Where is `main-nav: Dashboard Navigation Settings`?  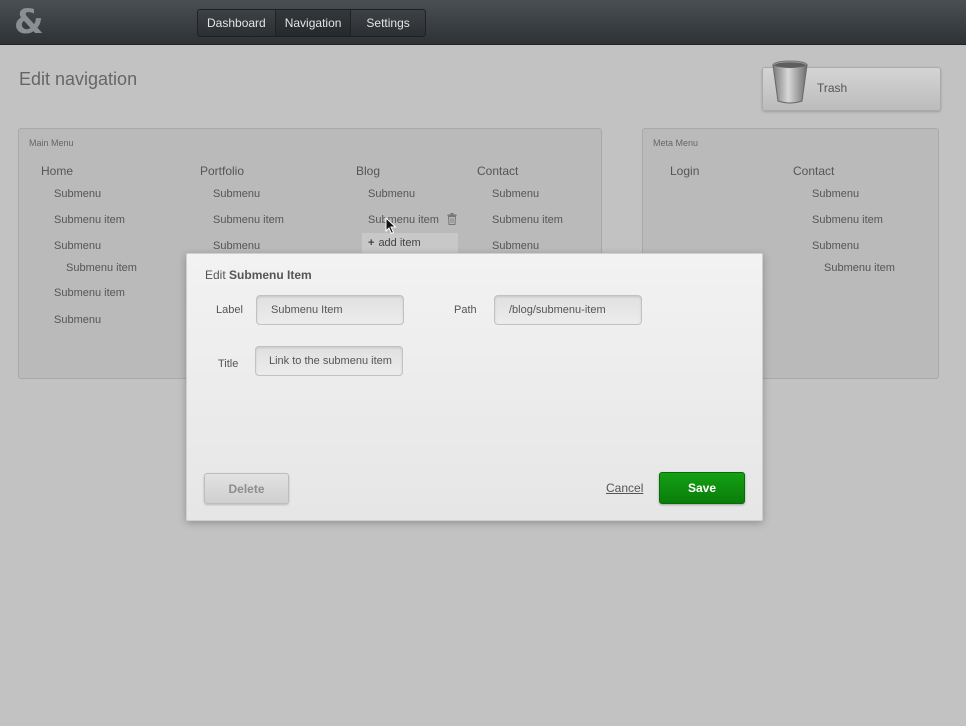 main-nav: Dashboard Navigation Settings is located at coordinates (311, 23).